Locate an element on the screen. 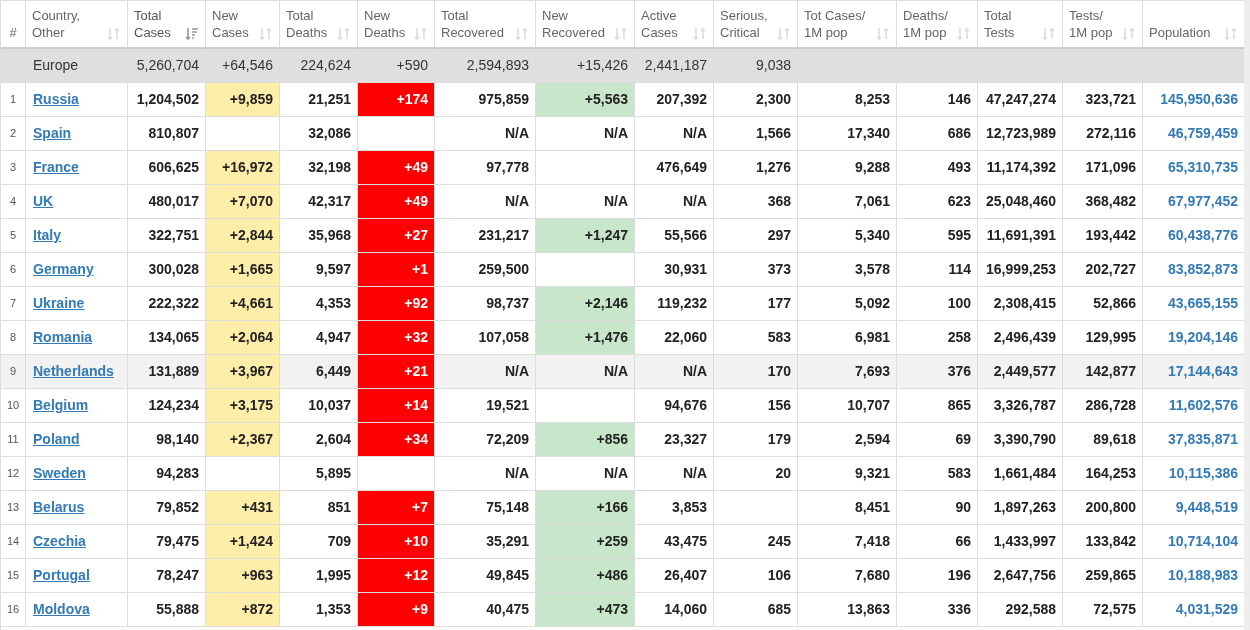  table-cell: +473 is located at coordinates (585, 610).